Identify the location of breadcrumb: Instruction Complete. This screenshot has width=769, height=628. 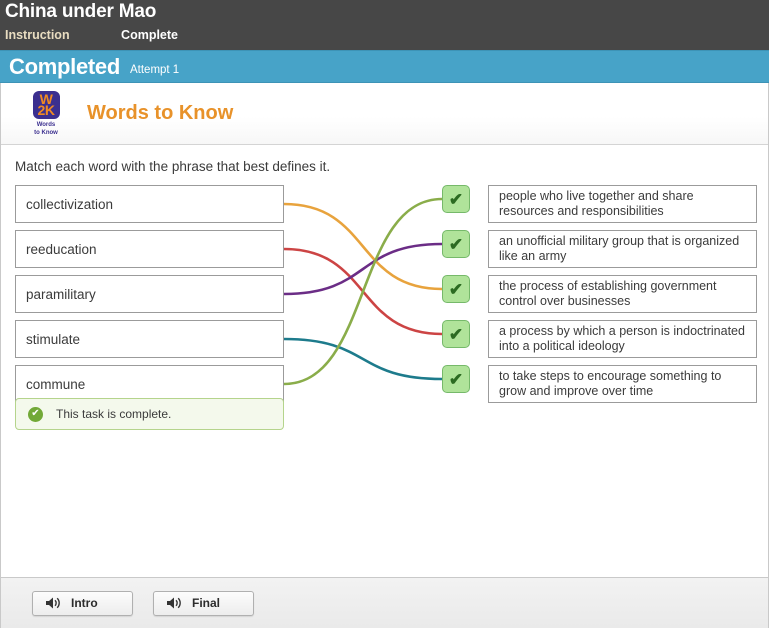
(384, 32).